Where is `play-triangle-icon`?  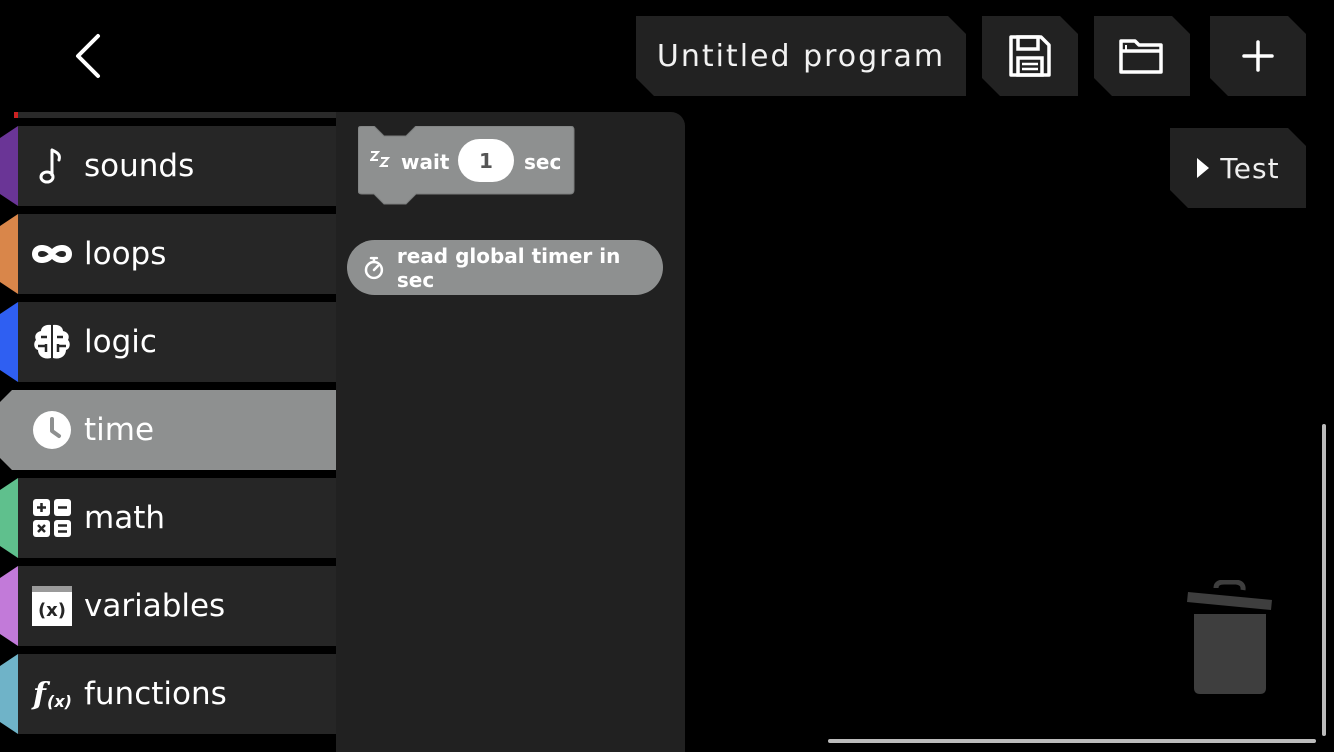 play-triangle-icon is located at coordinates (1203, 168).